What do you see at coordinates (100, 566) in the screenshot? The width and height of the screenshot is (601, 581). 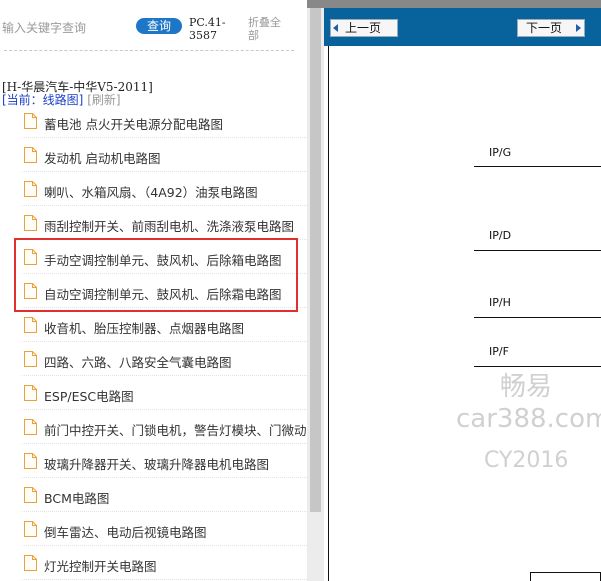 I see `diagram-list-item-label: 灯光控制开关电路图` at bounding box center [100, 566].